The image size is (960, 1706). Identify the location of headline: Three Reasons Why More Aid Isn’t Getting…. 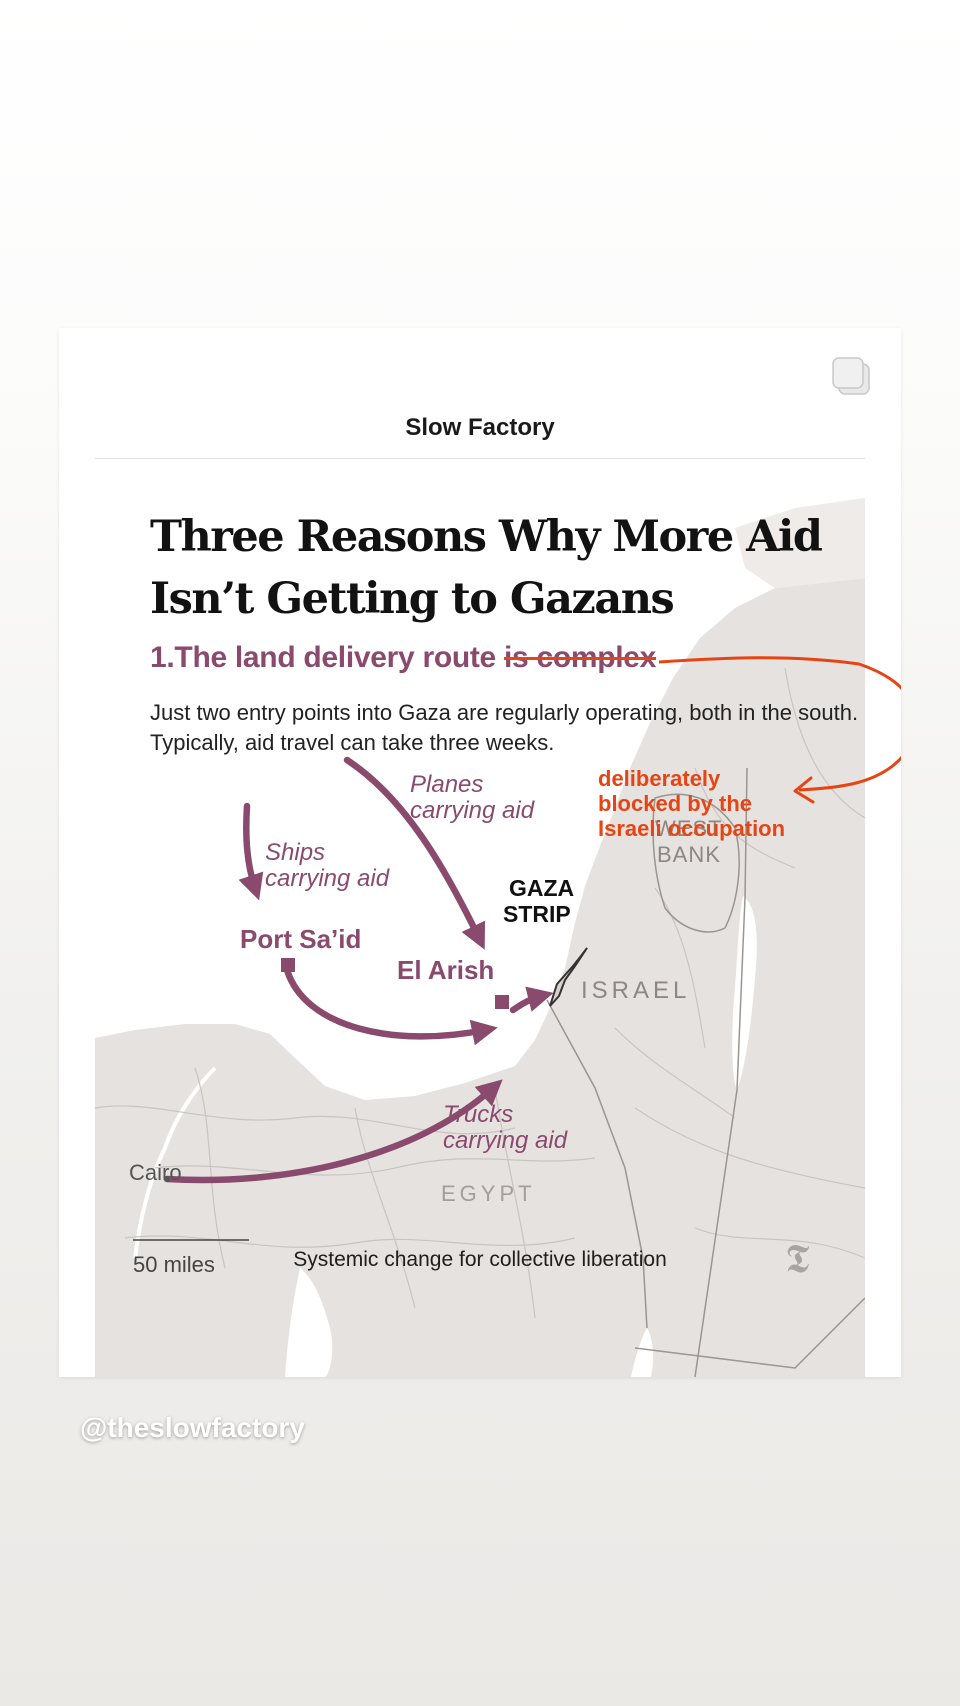
(490, 568).